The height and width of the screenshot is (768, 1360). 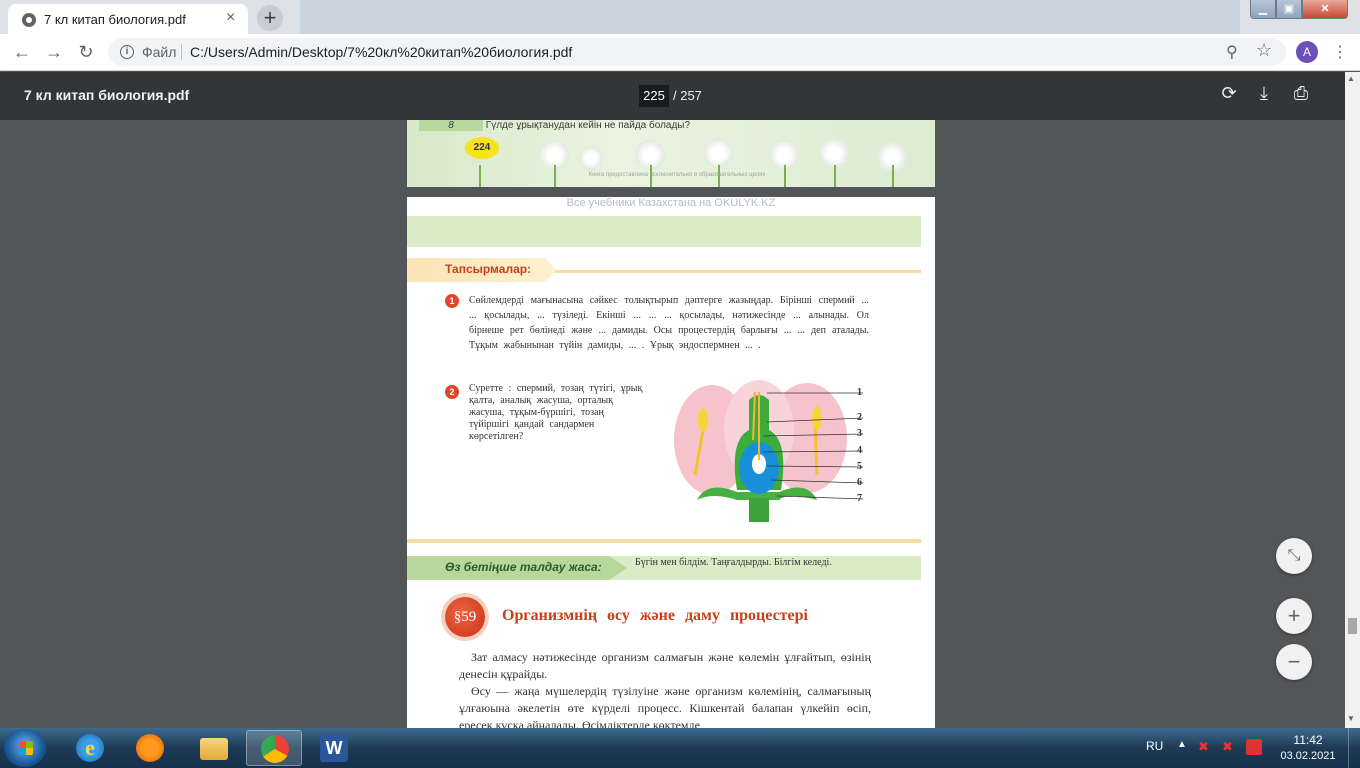 I want to click on section-title: Организмнің өсу және даму процестері, so click(x=655, y=615).